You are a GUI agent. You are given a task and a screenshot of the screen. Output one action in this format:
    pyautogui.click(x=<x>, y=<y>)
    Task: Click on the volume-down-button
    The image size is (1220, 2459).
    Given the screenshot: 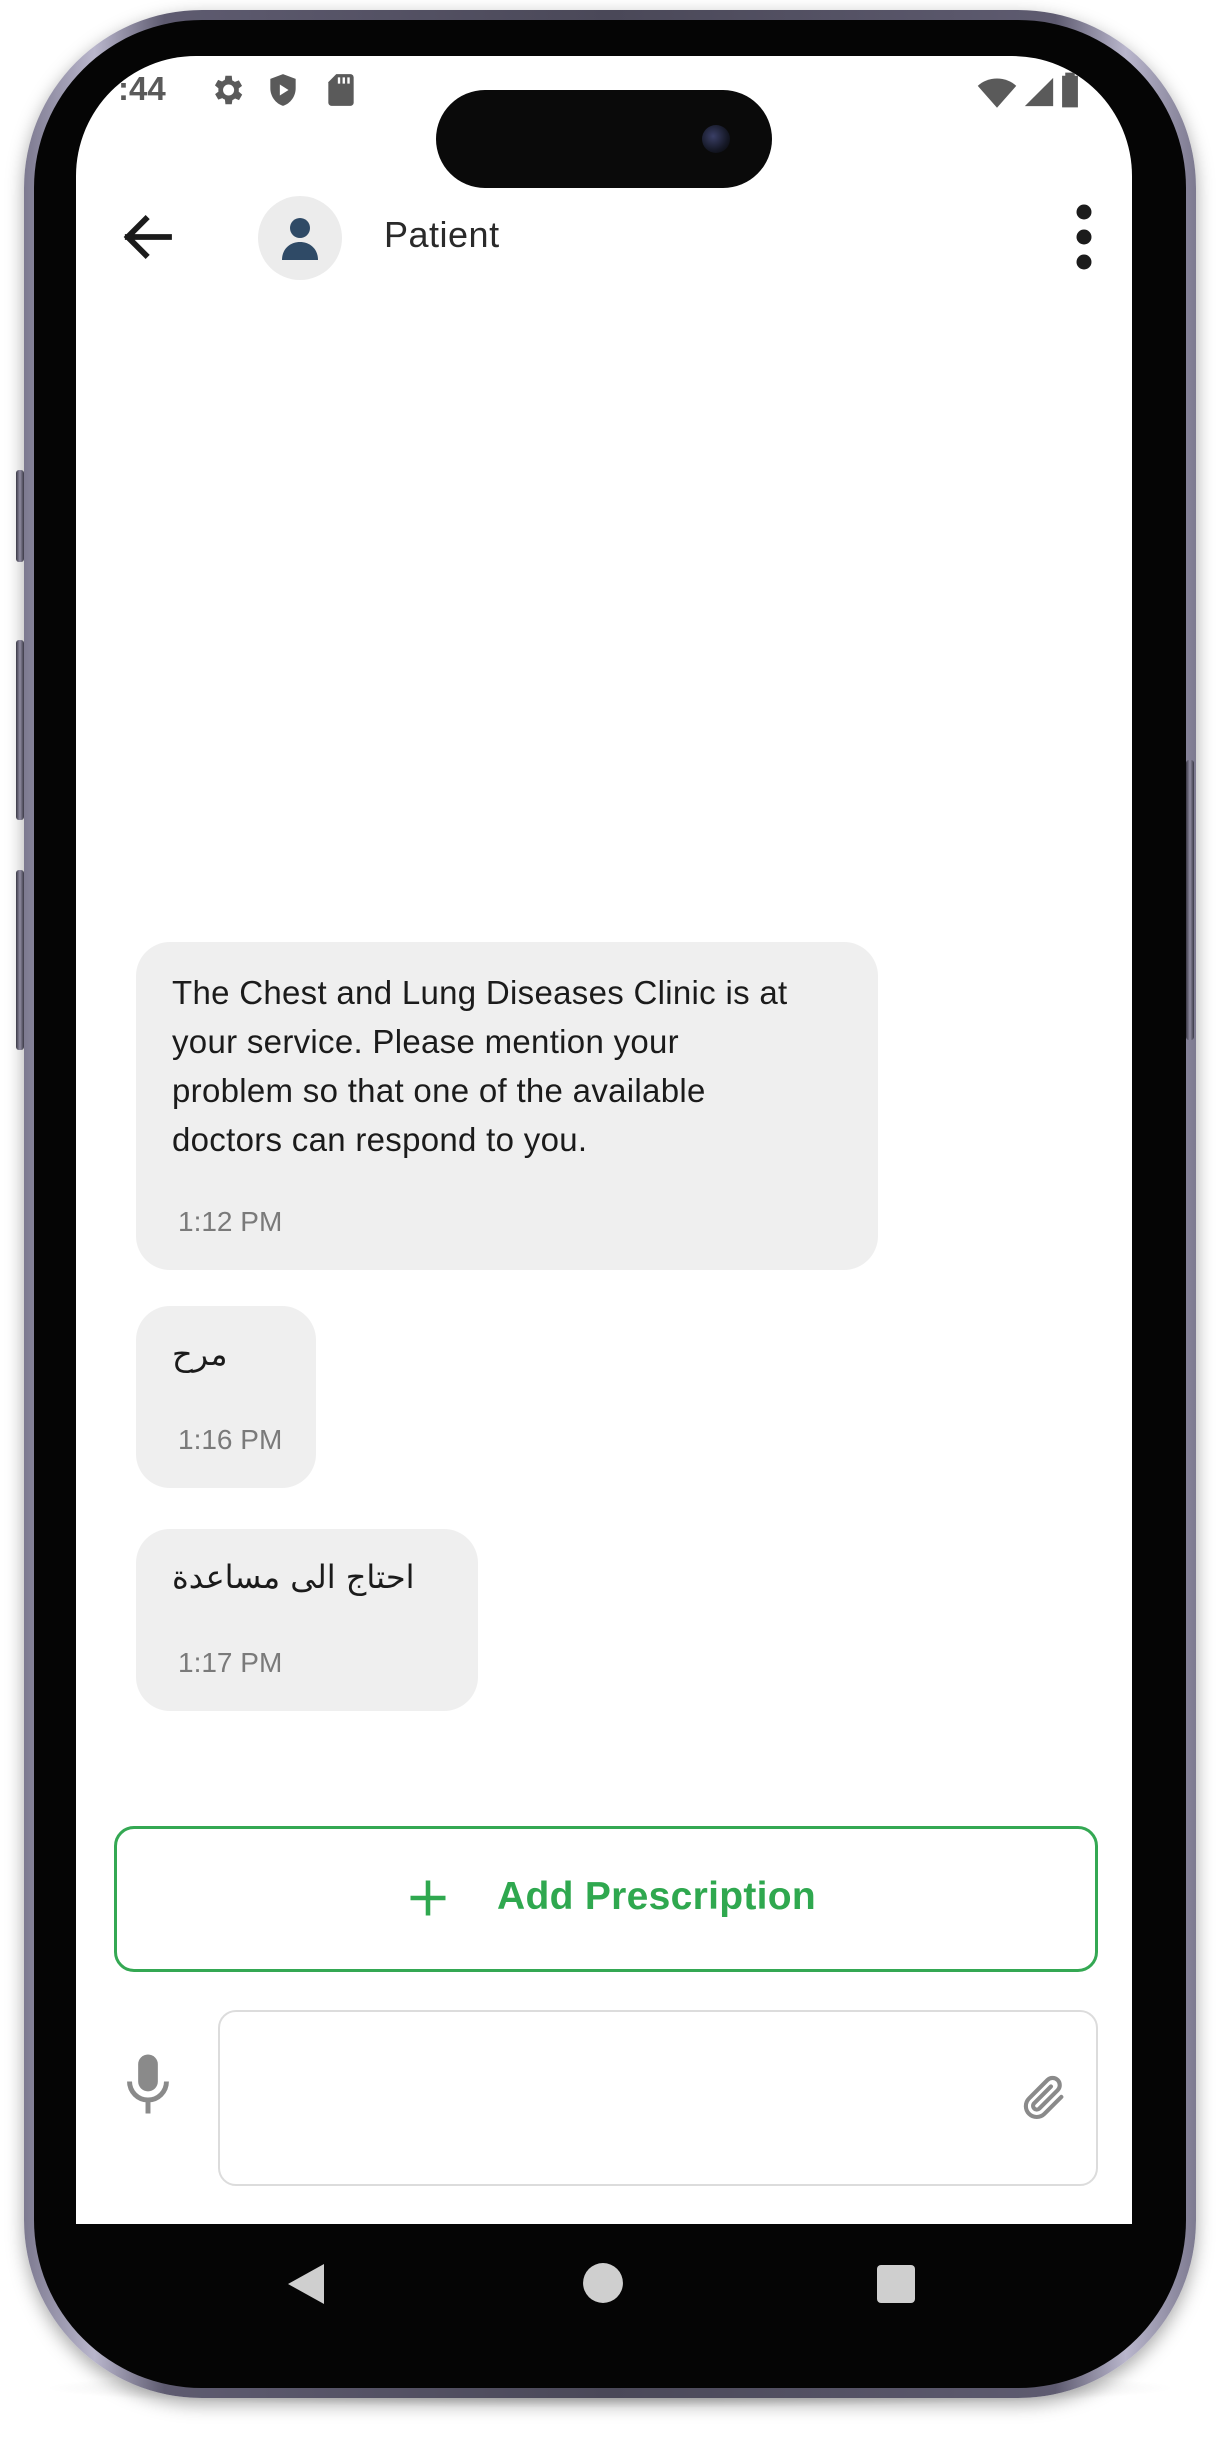 What is the action you would take?
    pyautogui.click(x=20, y=960)
    